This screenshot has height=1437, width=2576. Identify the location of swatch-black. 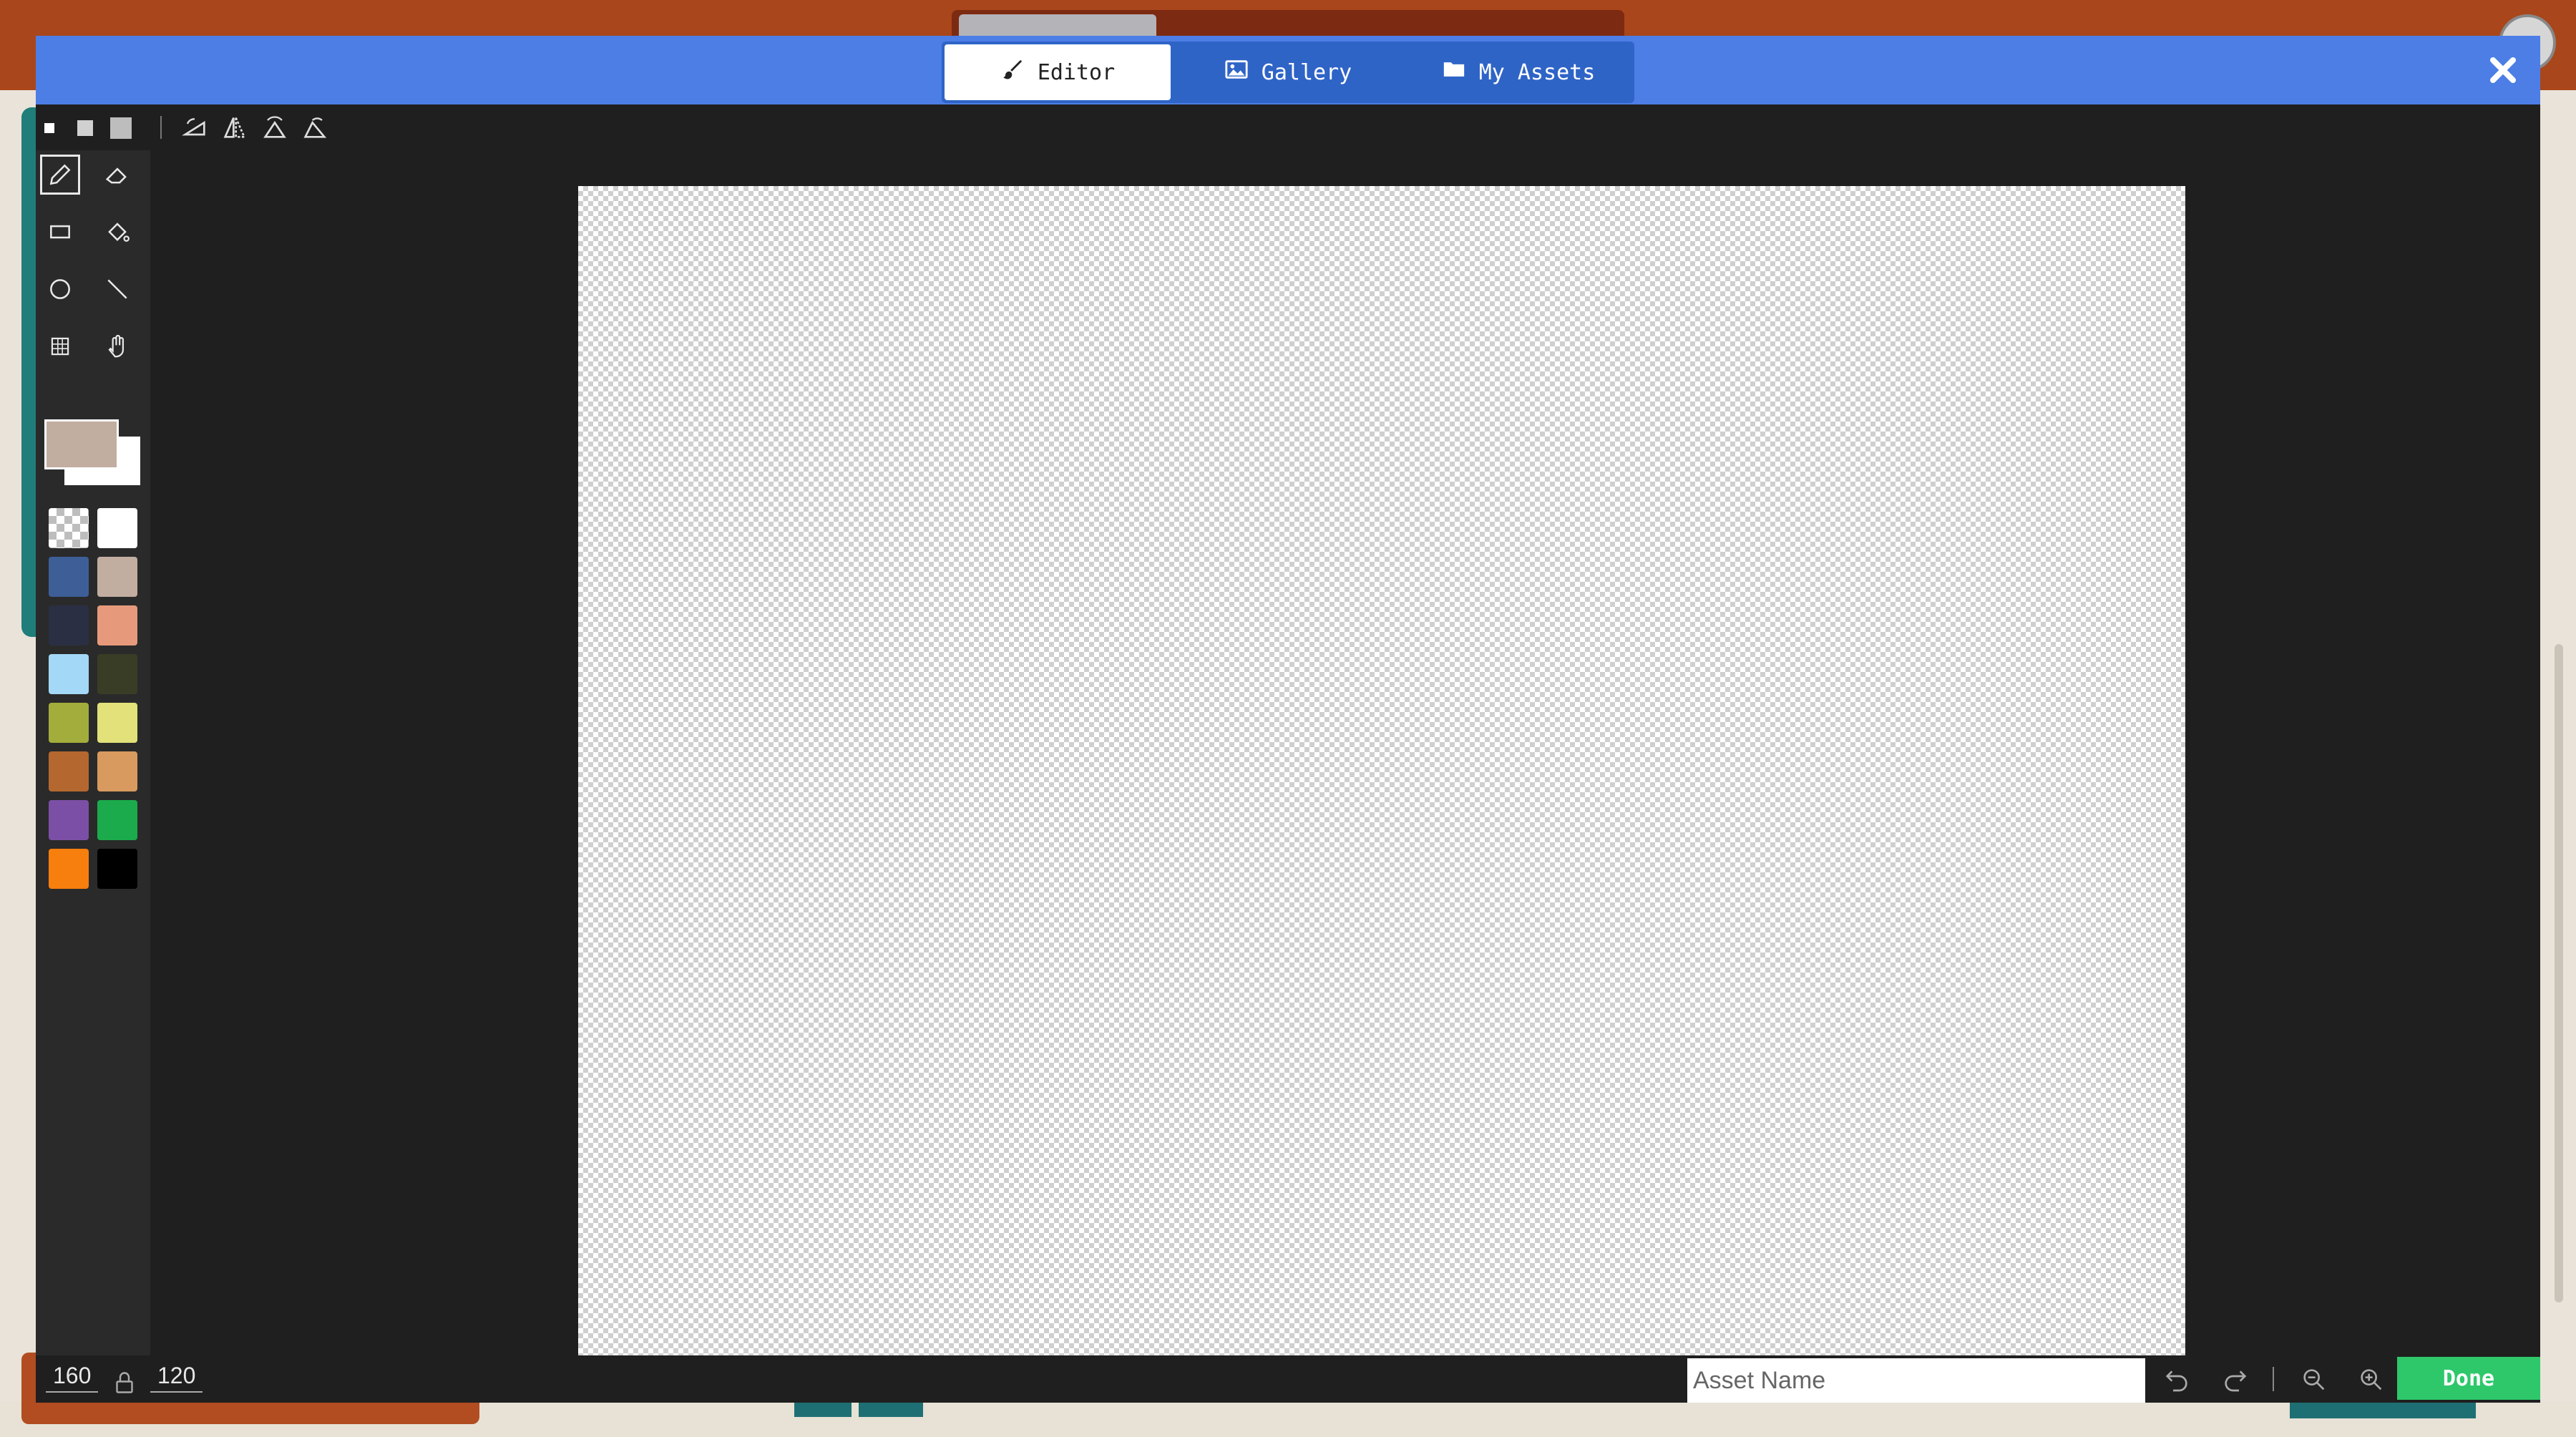
(117, 869).